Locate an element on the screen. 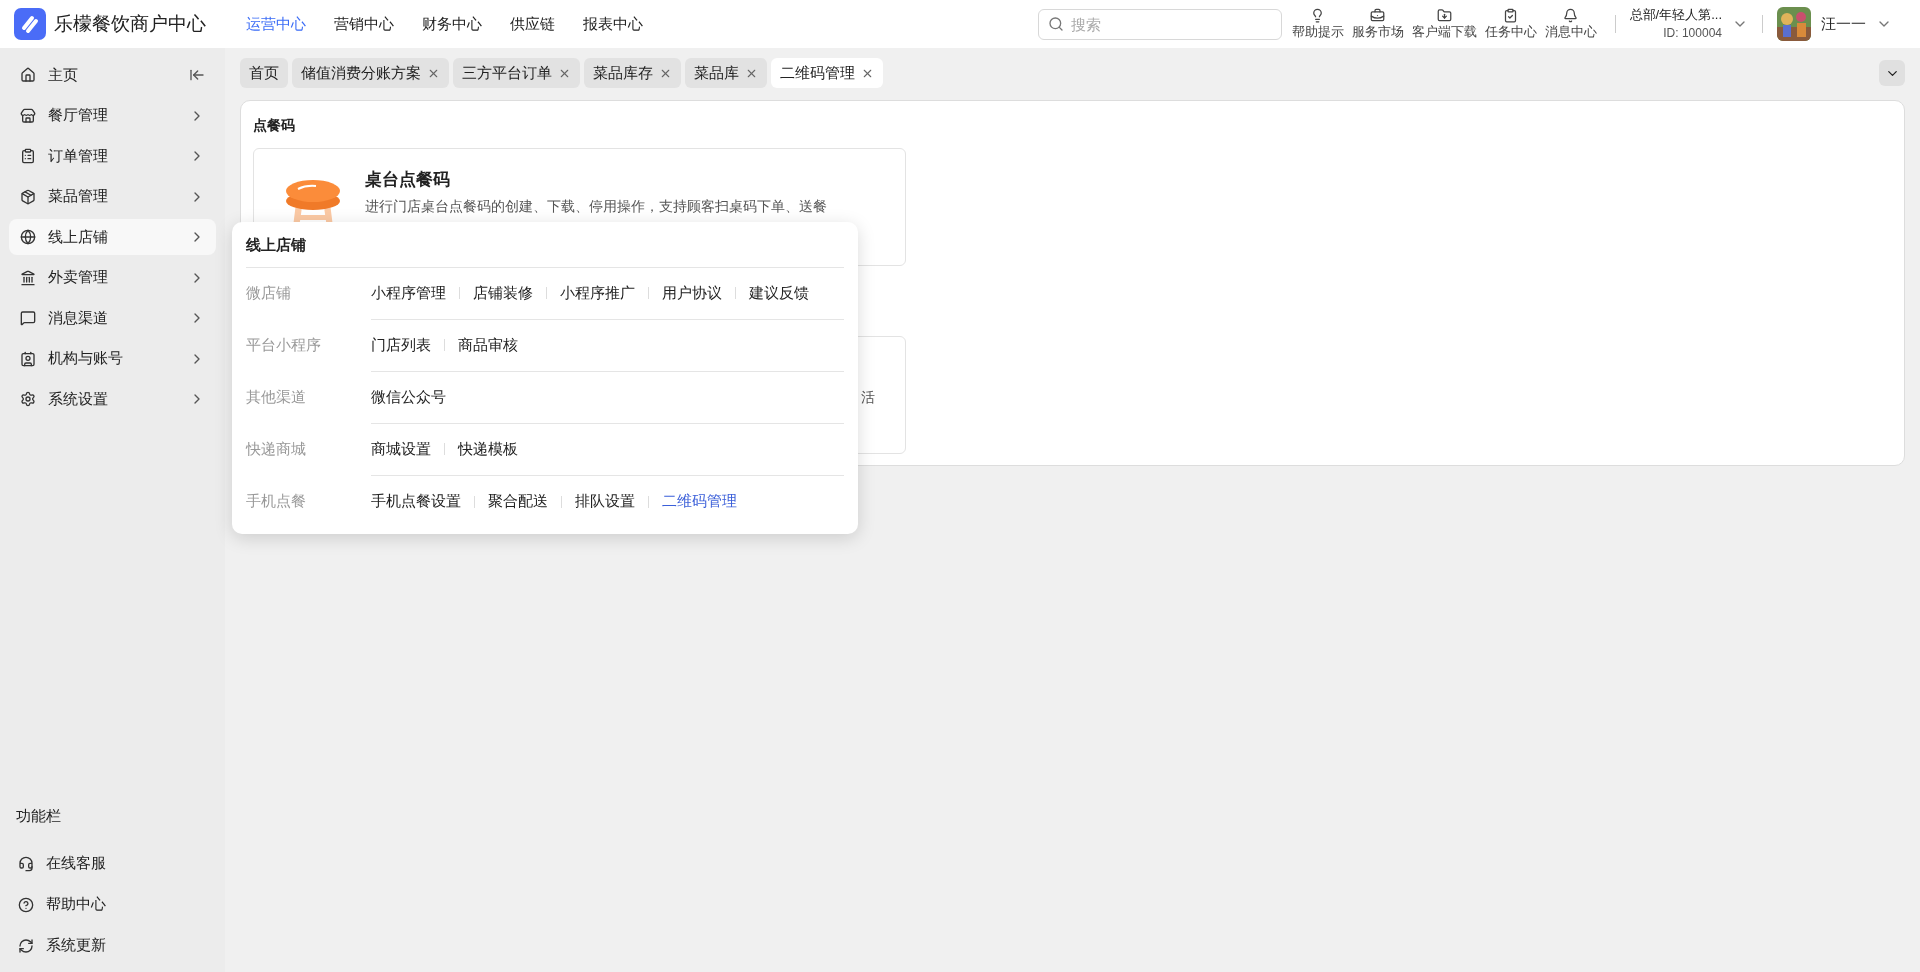  settings-icon is located at coordinates (28, 399).